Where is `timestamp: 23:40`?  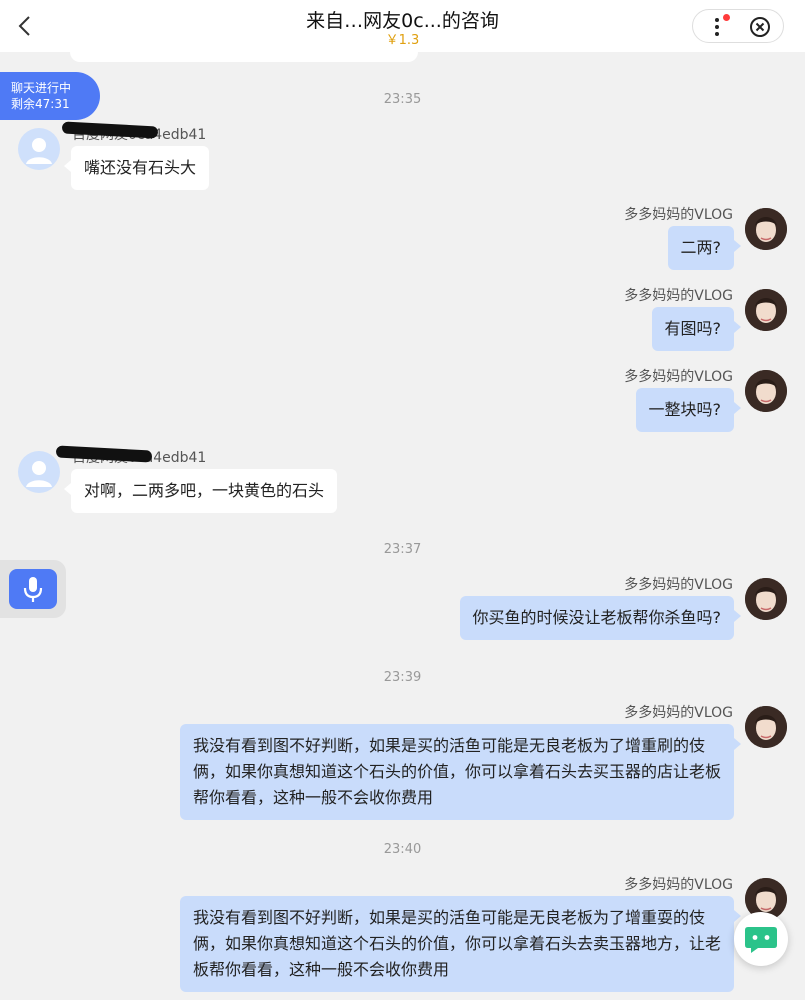 timestamp: 23:40 is located at coordinates (402, 849).